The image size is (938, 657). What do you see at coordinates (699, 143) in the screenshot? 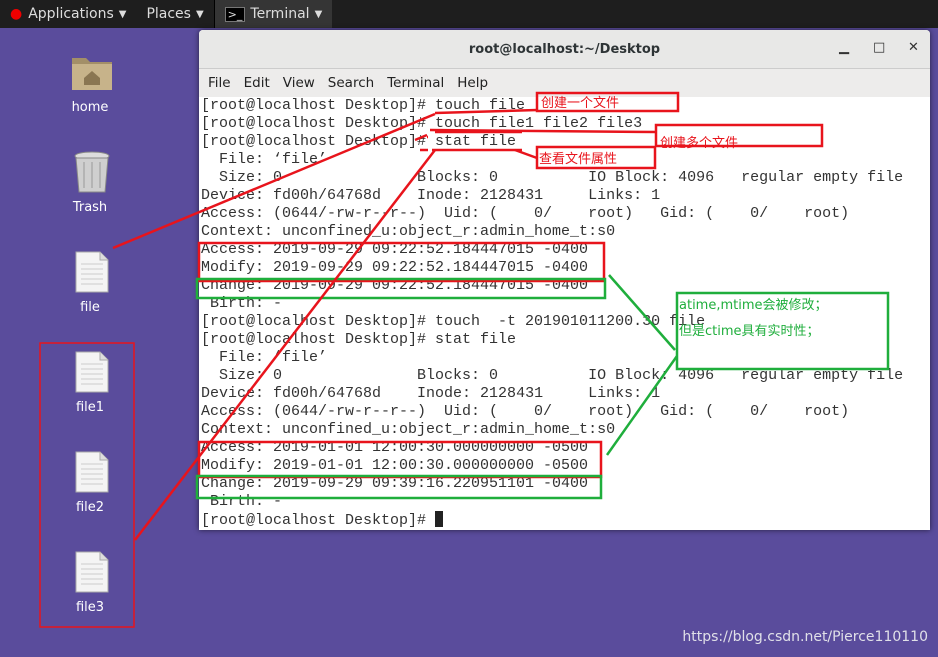
I see `annotation-create-many: 创建多个文件` at bounding box center [699, 143].